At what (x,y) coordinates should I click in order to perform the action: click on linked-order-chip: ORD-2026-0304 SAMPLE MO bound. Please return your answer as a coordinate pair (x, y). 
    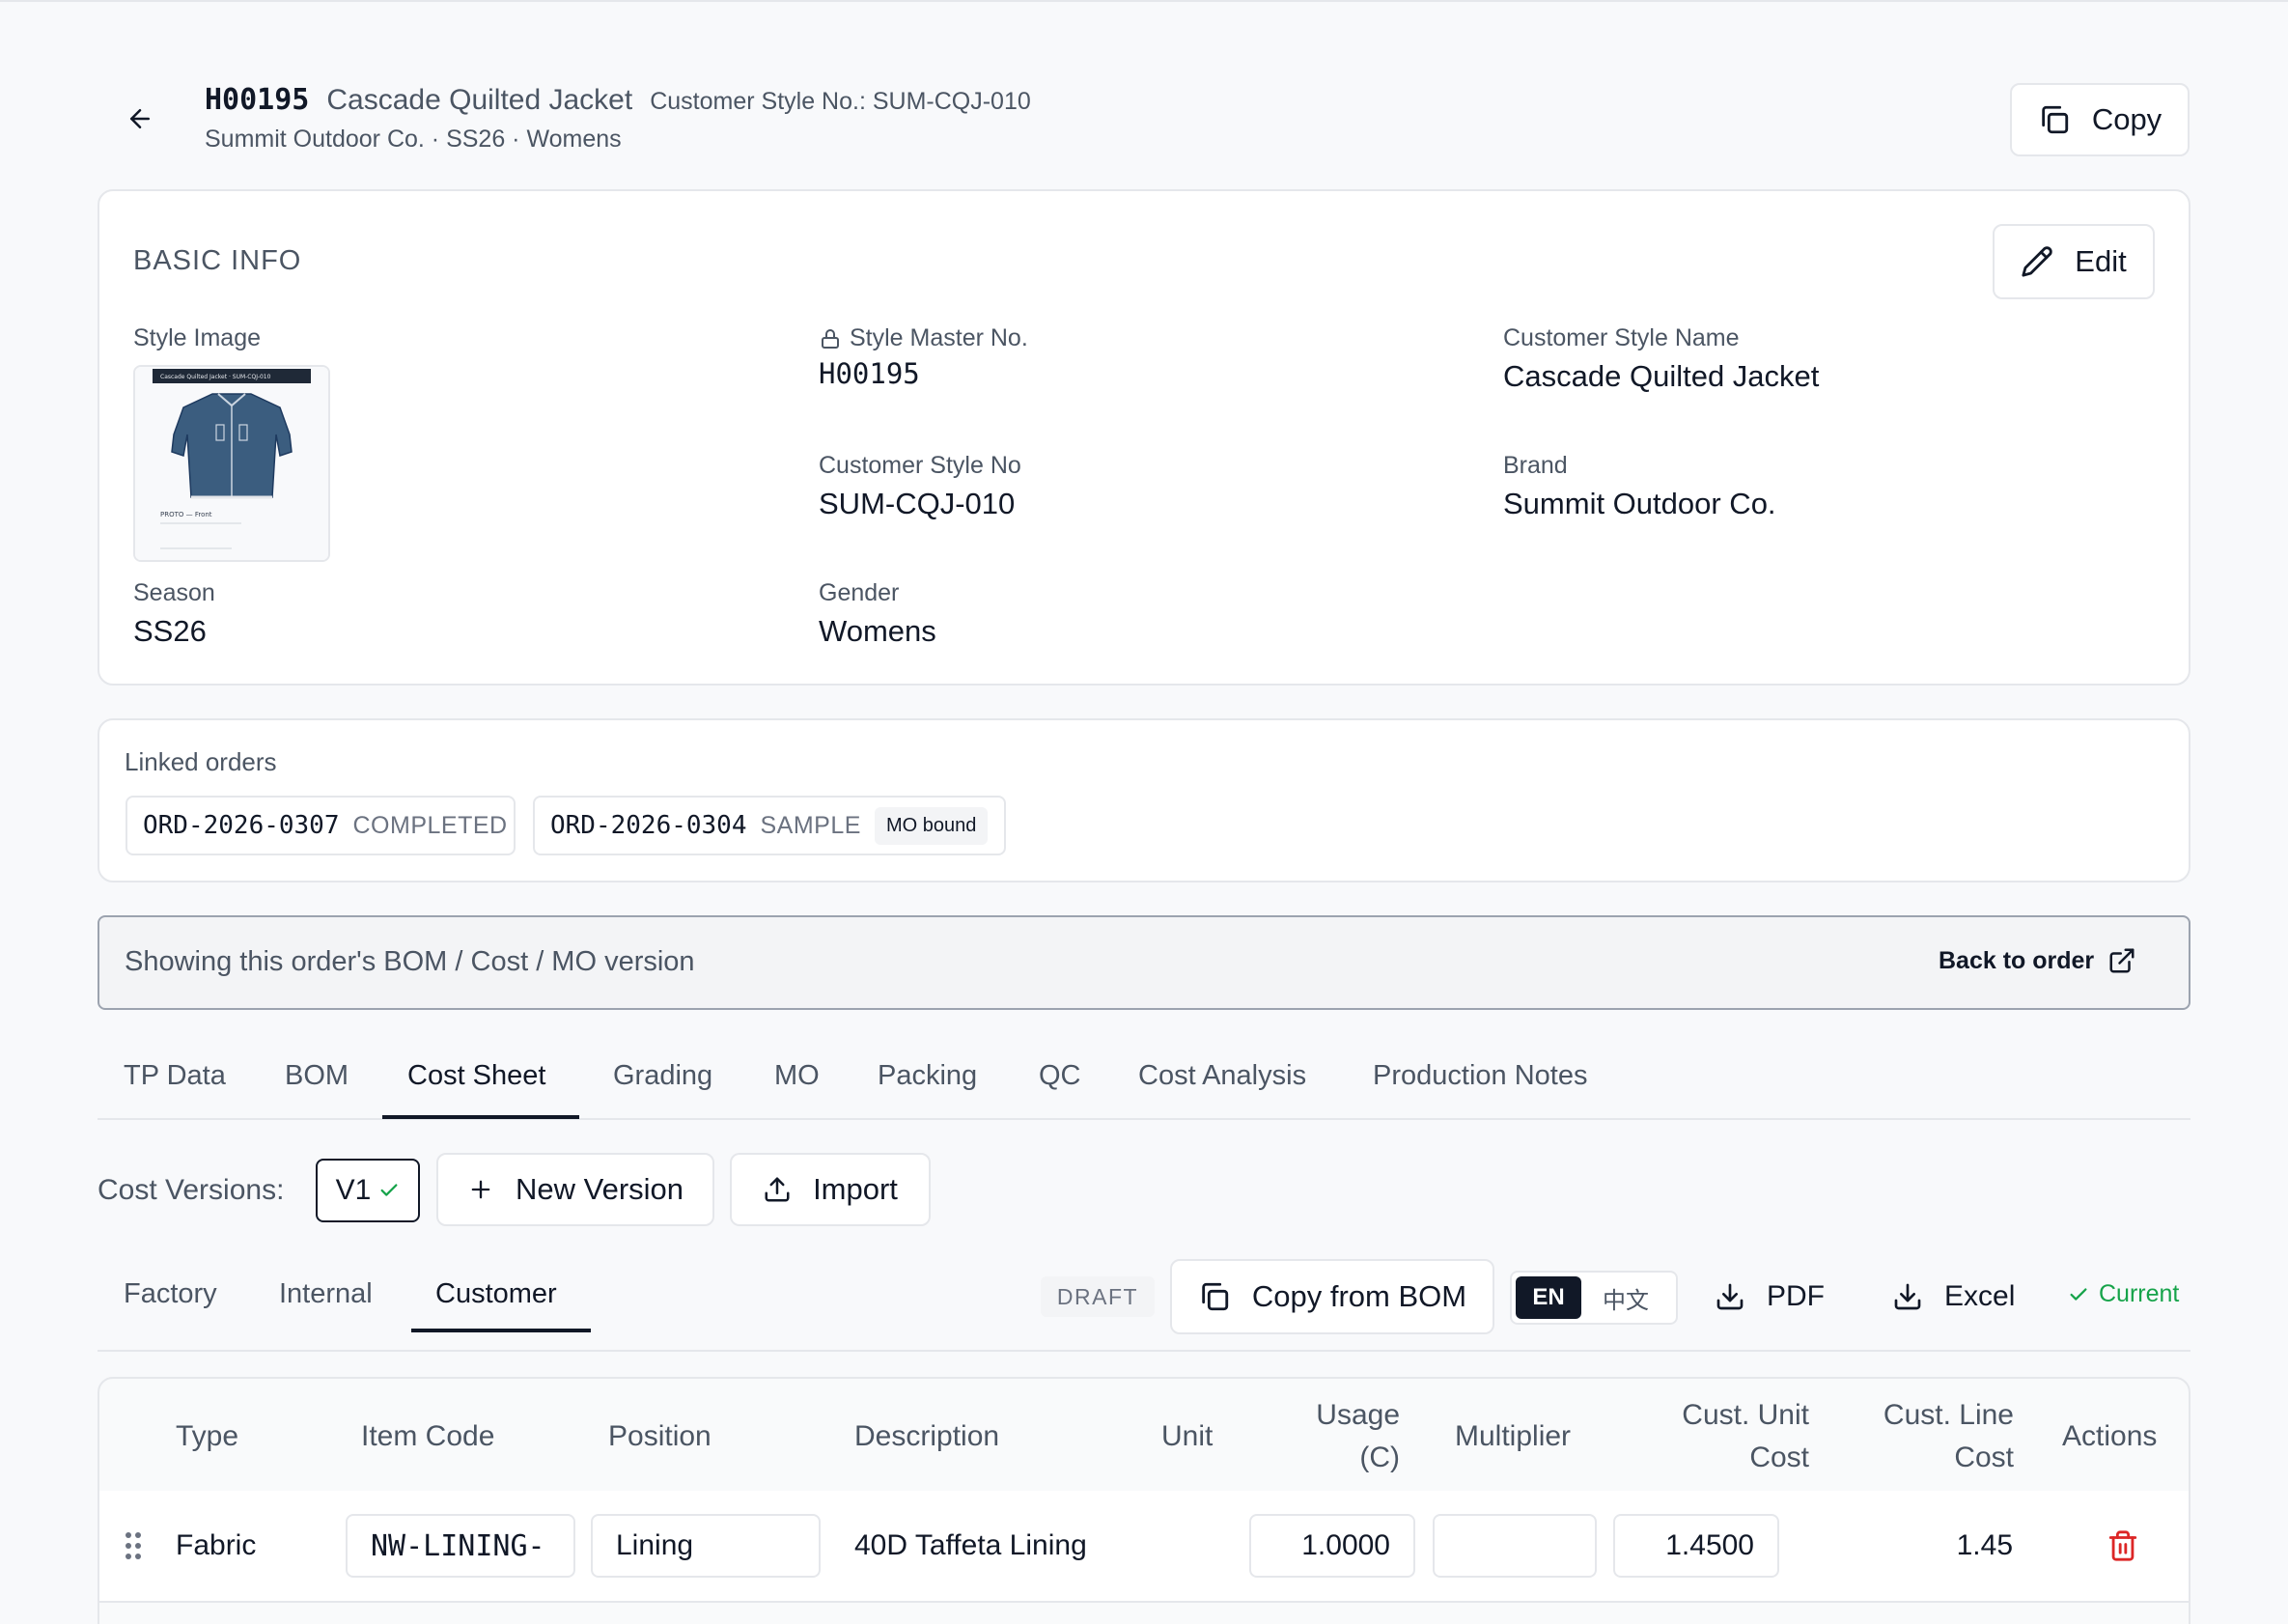
    Looking at the image, I should click on (769, 826).